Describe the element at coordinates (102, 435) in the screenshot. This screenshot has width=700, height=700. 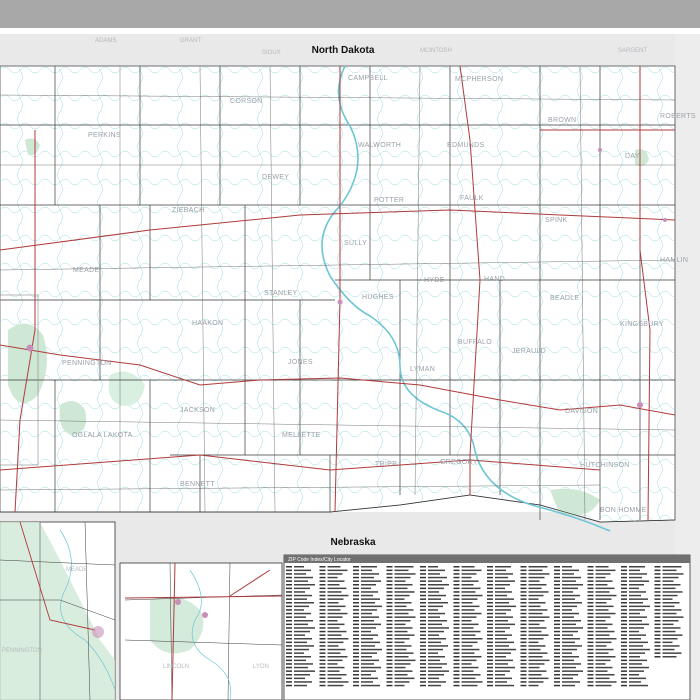
I see `county-label: OGLALA LAKOTA` at that location.